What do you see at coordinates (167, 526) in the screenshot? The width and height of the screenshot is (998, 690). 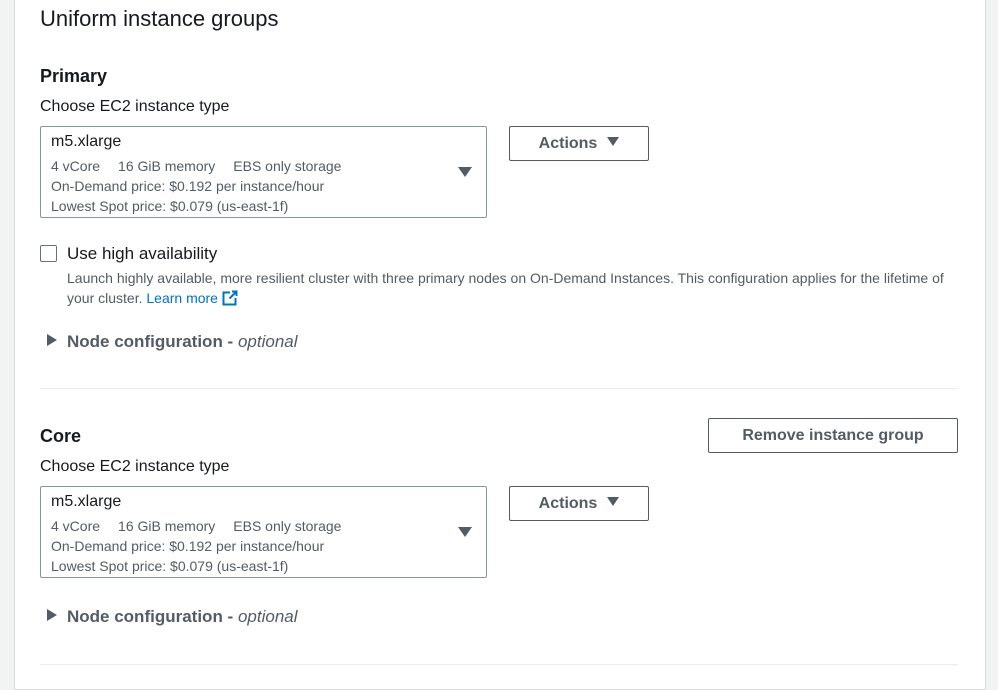 I see `core-memory-tag: 16 GiB memory` at bounding box center [167, 526].